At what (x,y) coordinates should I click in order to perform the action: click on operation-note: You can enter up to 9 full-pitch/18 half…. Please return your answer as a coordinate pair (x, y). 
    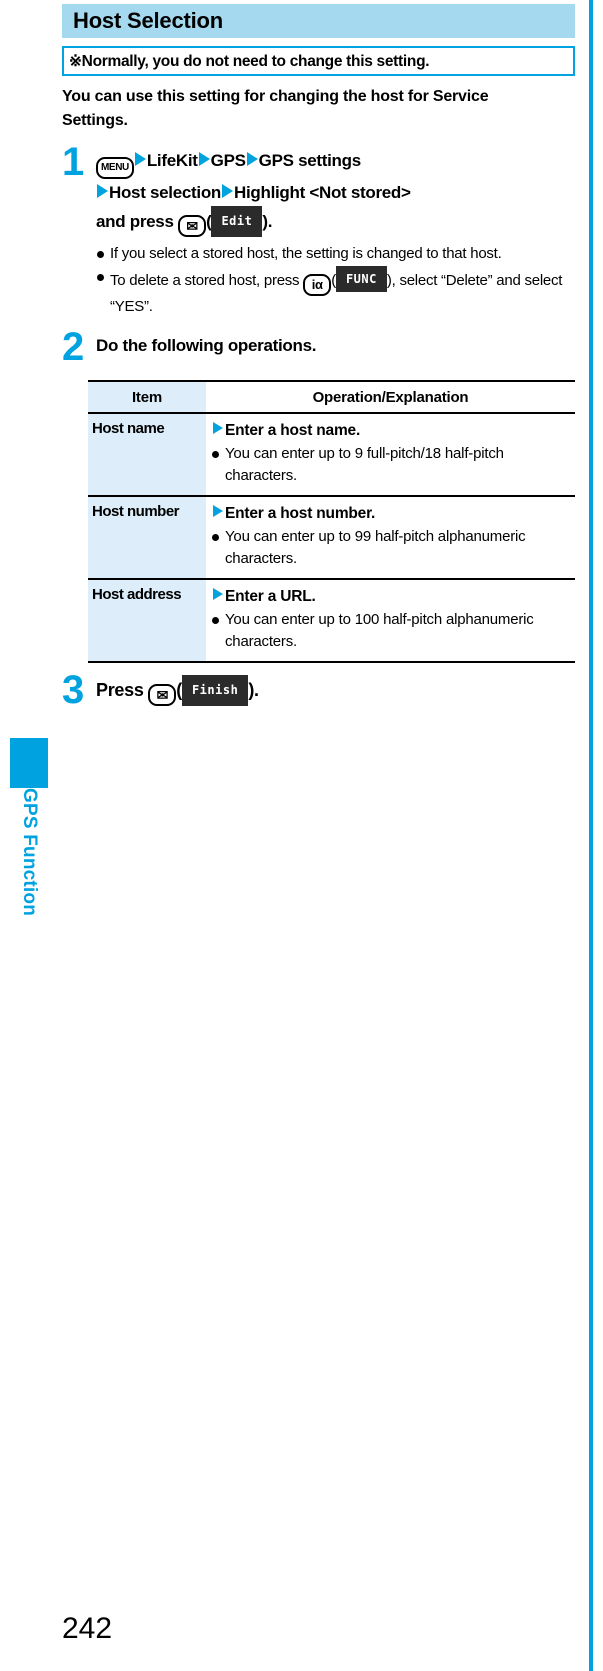
    Looking at the image, I should click on (393, 465).